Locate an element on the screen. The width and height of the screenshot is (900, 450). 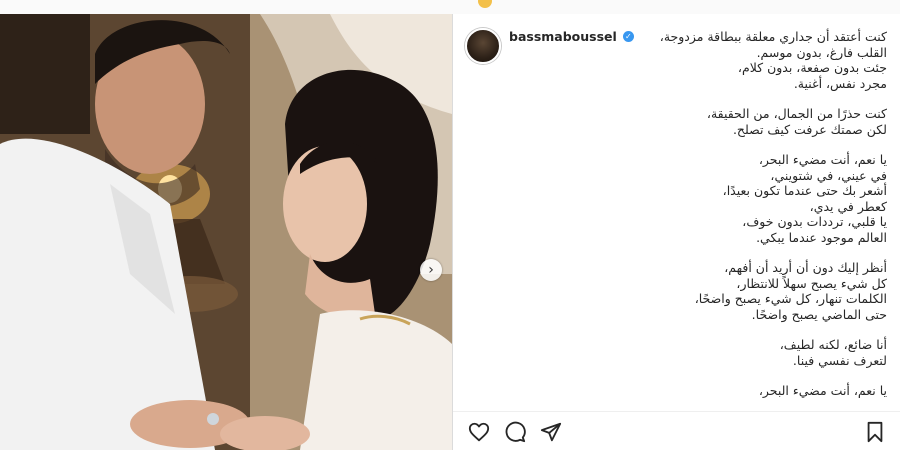
chevron-right-icon: › is located at coordinates (431, 270).